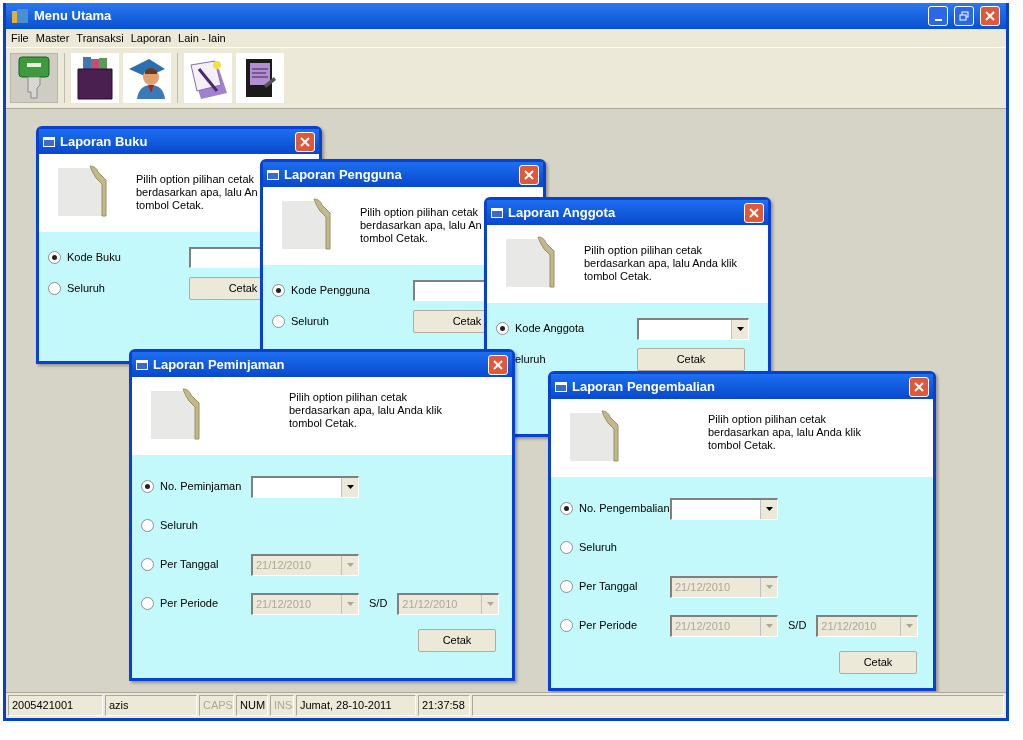 The height and width of the screenshot is (740, 1023). Describe the element at coordinates (20, 38) in the screenshot. I see `menu-item: File` at that location.